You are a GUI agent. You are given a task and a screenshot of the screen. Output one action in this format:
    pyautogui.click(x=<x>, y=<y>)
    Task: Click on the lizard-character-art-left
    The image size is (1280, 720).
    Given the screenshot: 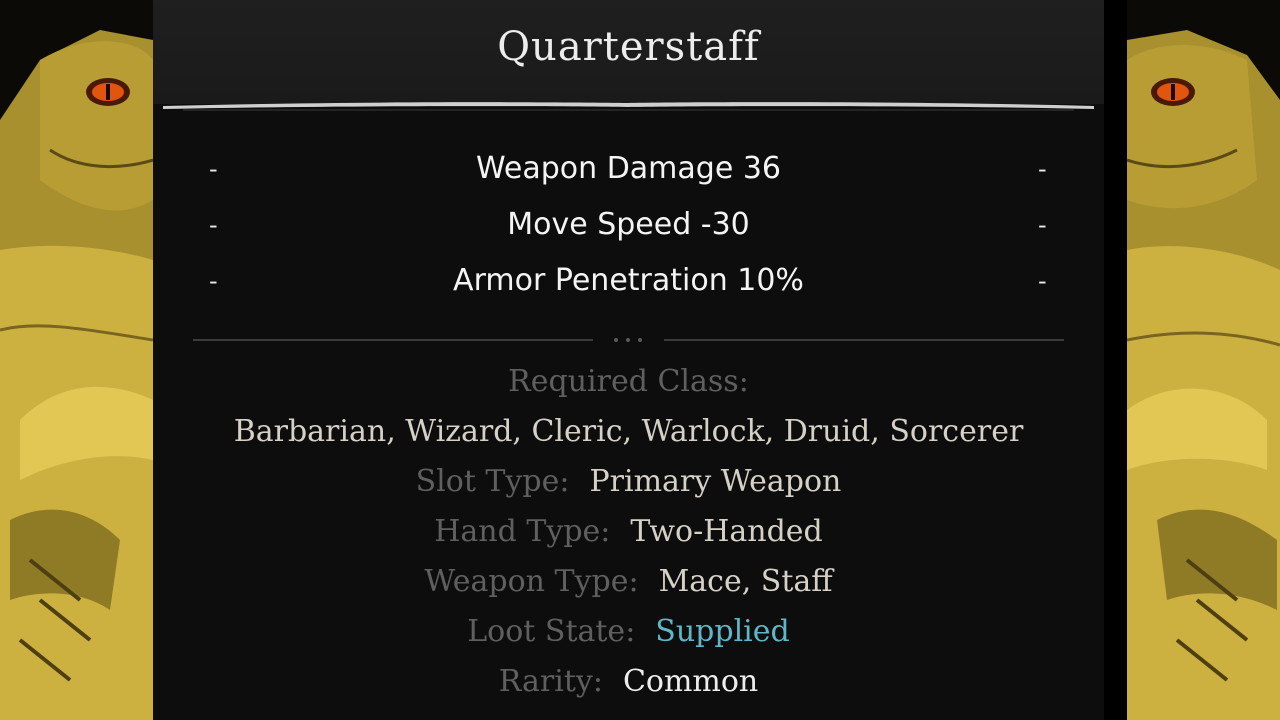 What is the action you would take?
    pyautogui.click(x=76, y=360)
    